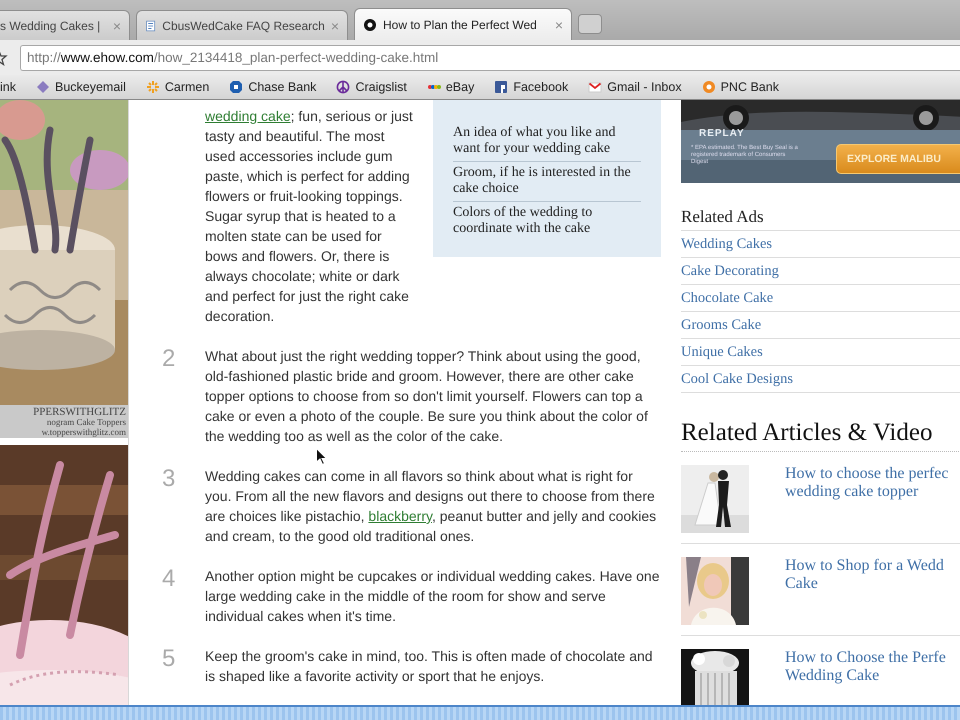 The width and height of the screenshot is (960, 720). Describe the element at coordinates (721, 325) in the screenshot. I see `related-ad-link: Grooms Cake` at that location.